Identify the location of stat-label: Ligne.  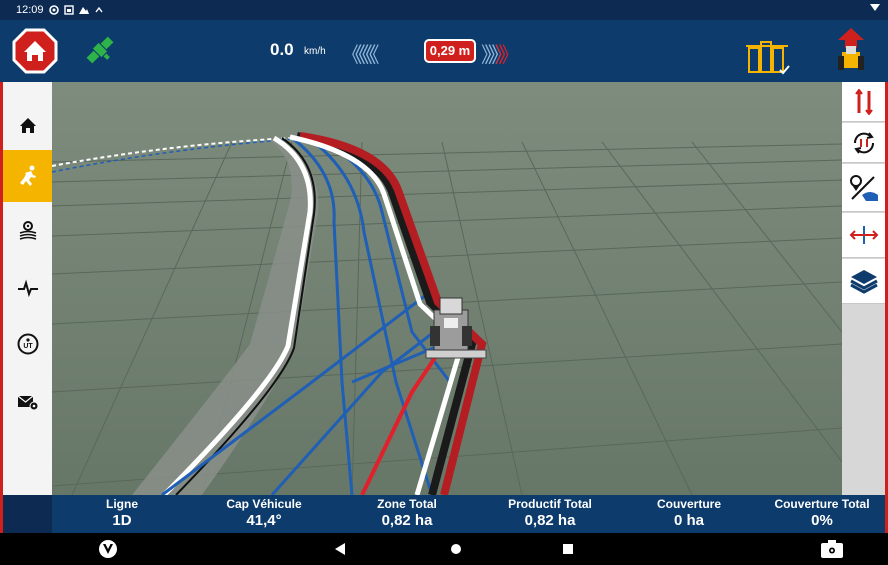
(122, 504).